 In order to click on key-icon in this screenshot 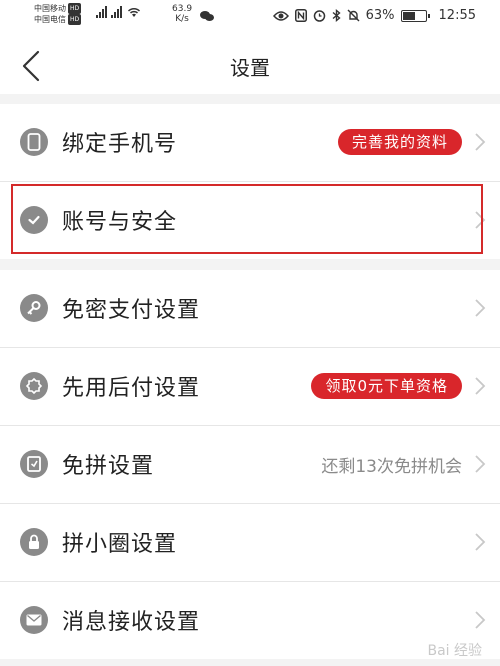, I will do `click(34, 308)`.